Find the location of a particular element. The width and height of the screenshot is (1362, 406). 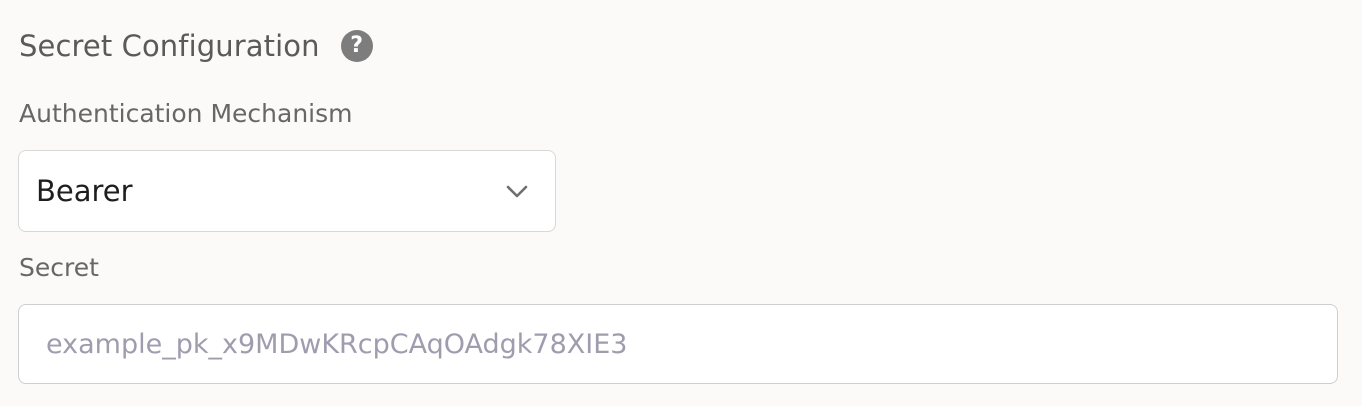

auth-mechanism-select: Bearer is located at coordinates (287, 191).